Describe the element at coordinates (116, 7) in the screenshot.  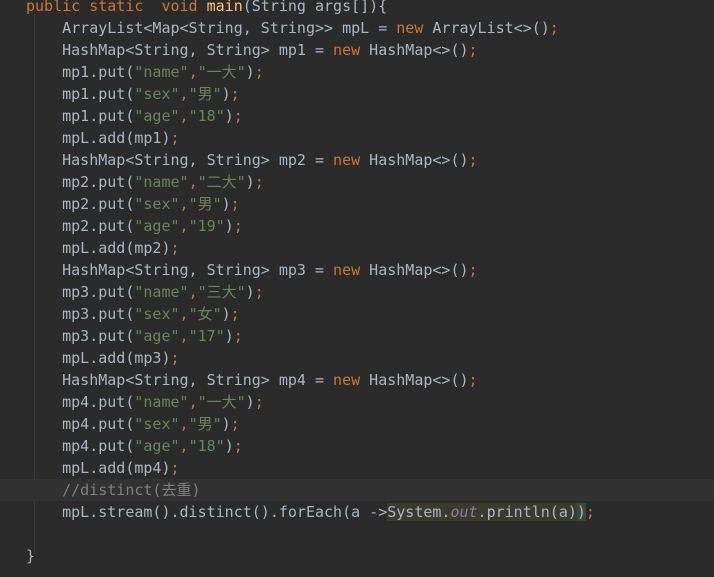
I see `code-token: public static void` at that location.